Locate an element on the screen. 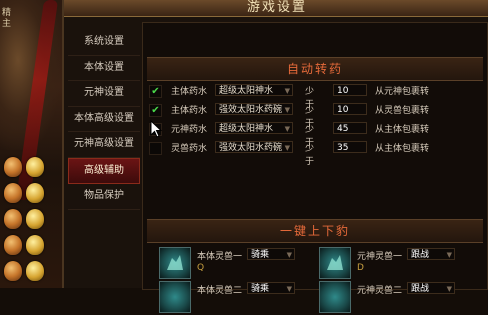 This screenshot has width=488, height=315. mount-row: 本体灵兽二 骑乘 ▼ 元神灵兽二 跟战 ▼ is located at coordinates (318, 298).